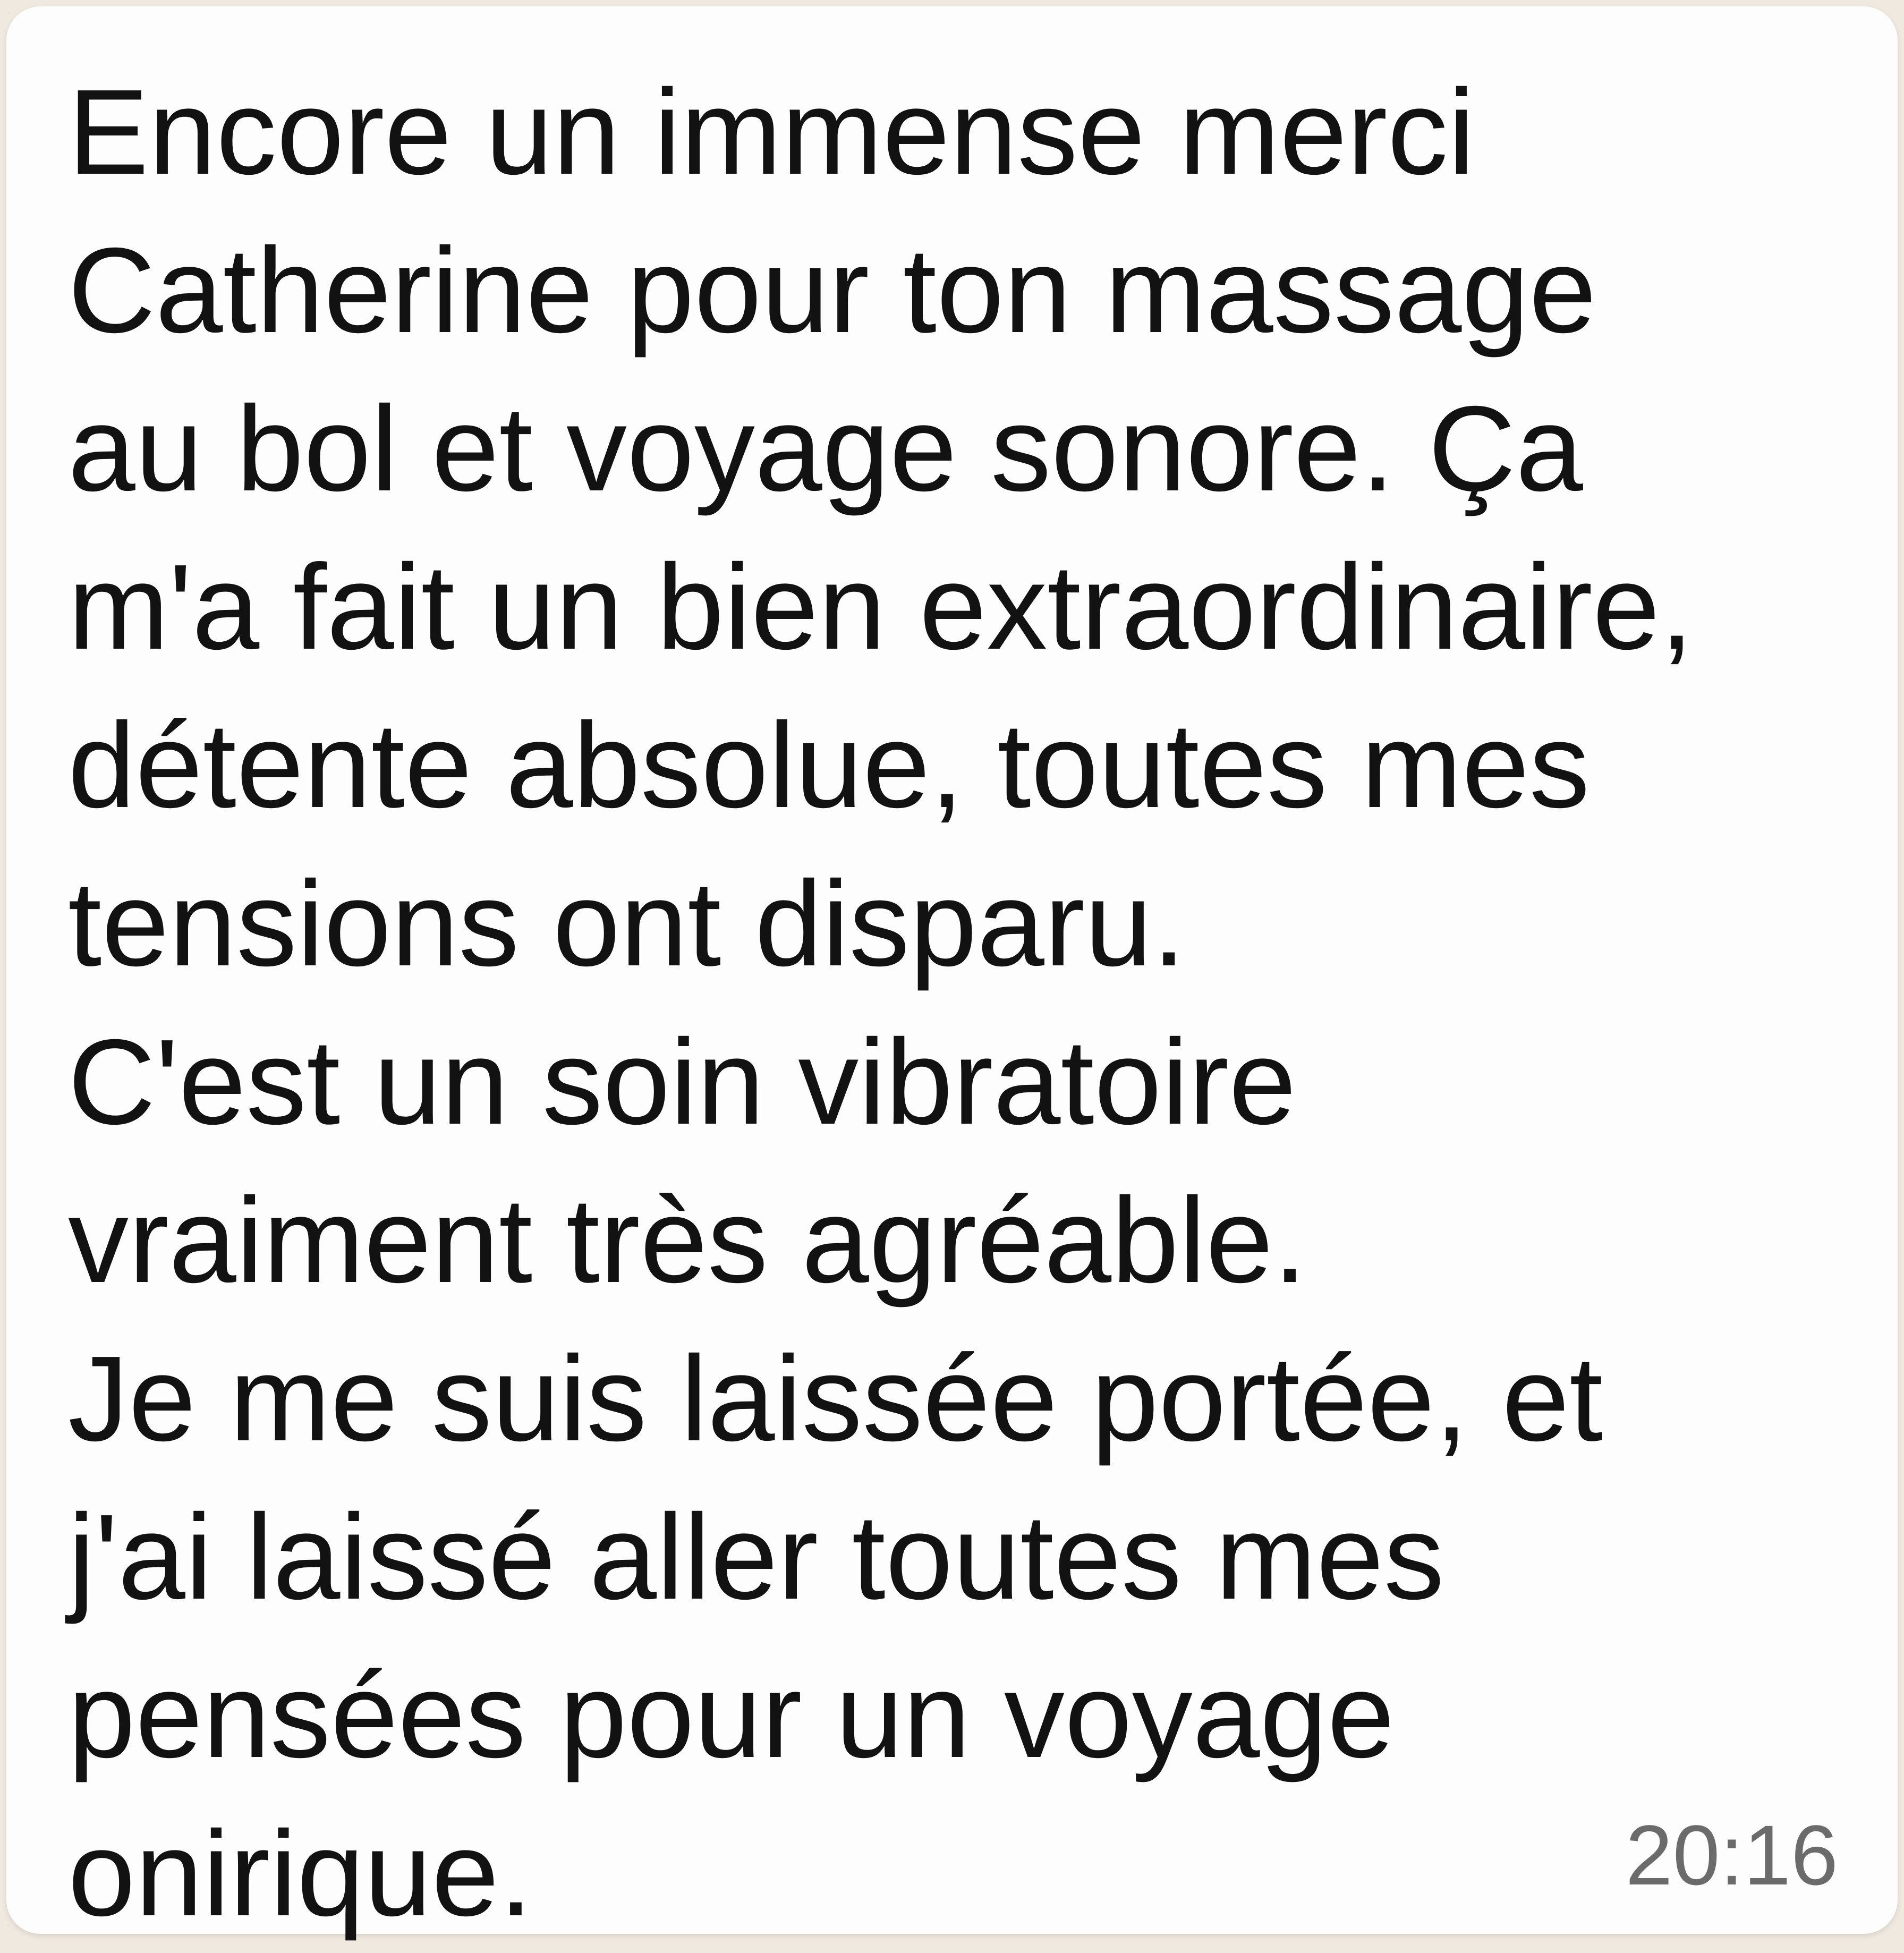 This screenshot has height=1953, width=1904. I want to click on message-line: Catherine pour ton massage, so click(832, 291).